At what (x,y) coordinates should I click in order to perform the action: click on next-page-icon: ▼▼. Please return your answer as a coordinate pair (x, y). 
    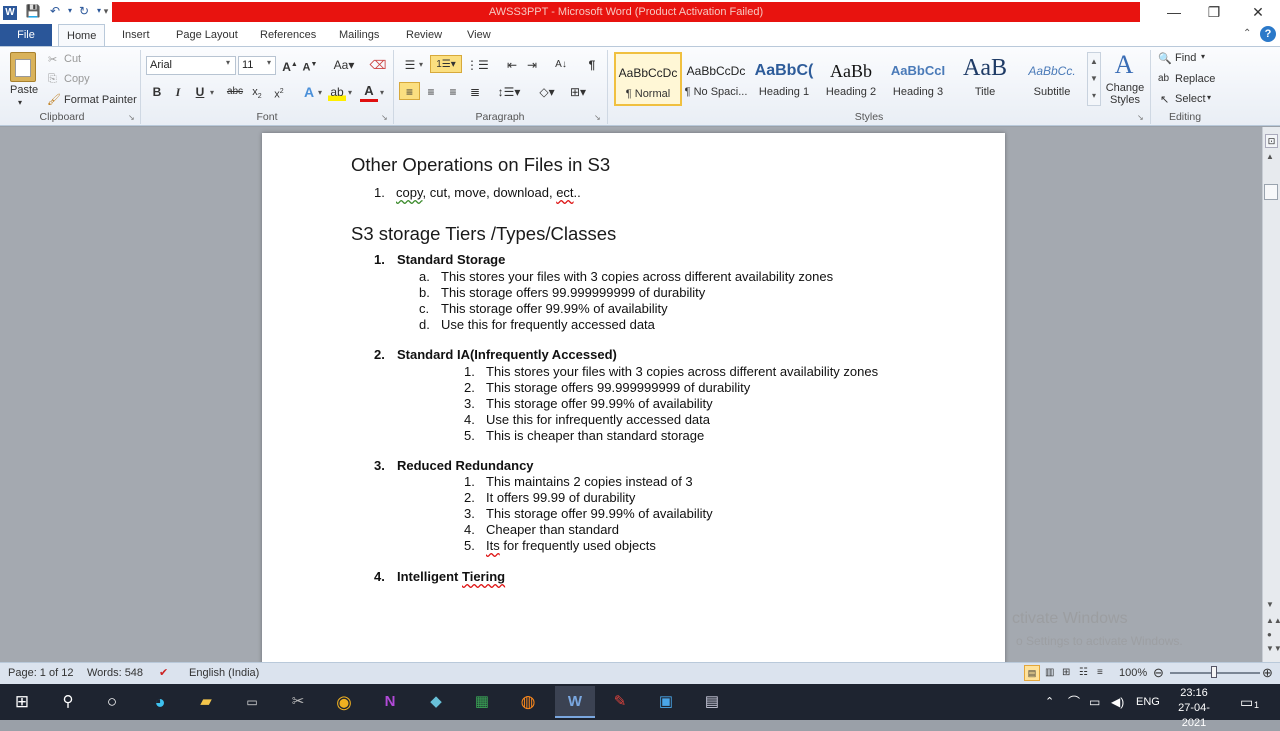
    Looking at the image, I should click on (1273, 648).